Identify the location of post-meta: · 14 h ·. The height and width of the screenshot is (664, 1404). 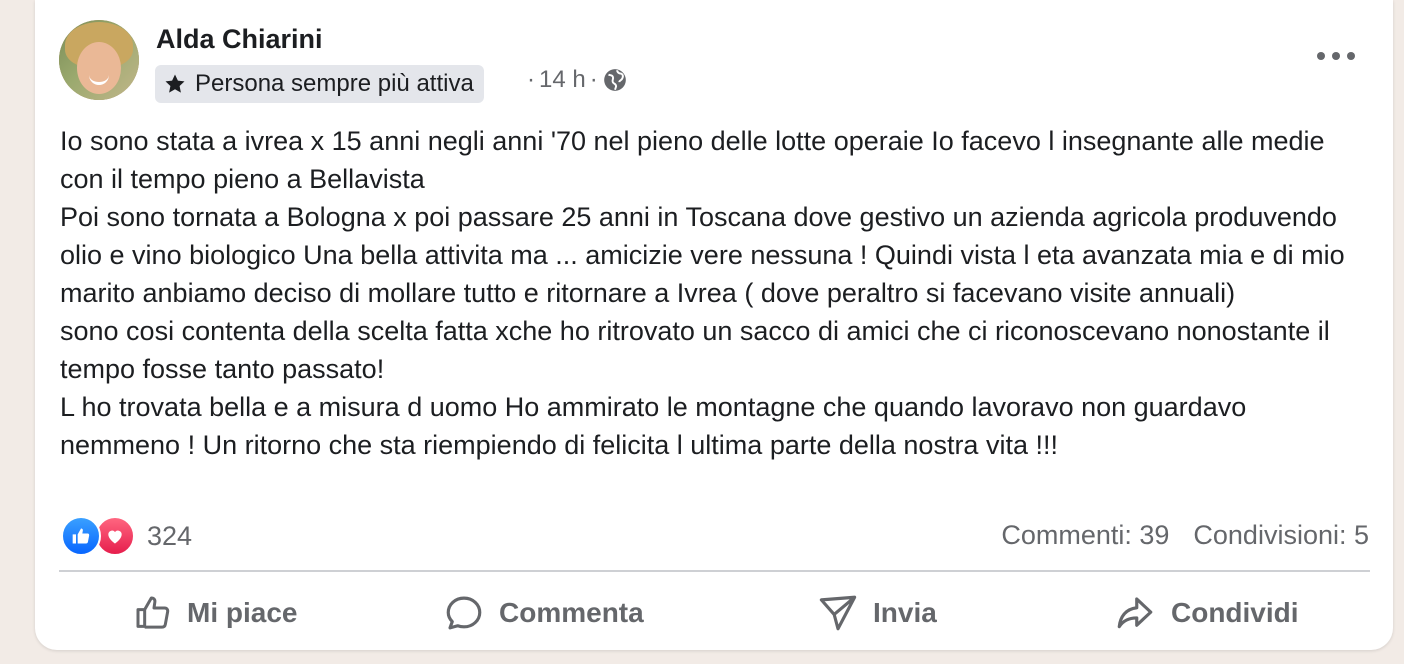
(575, 80).